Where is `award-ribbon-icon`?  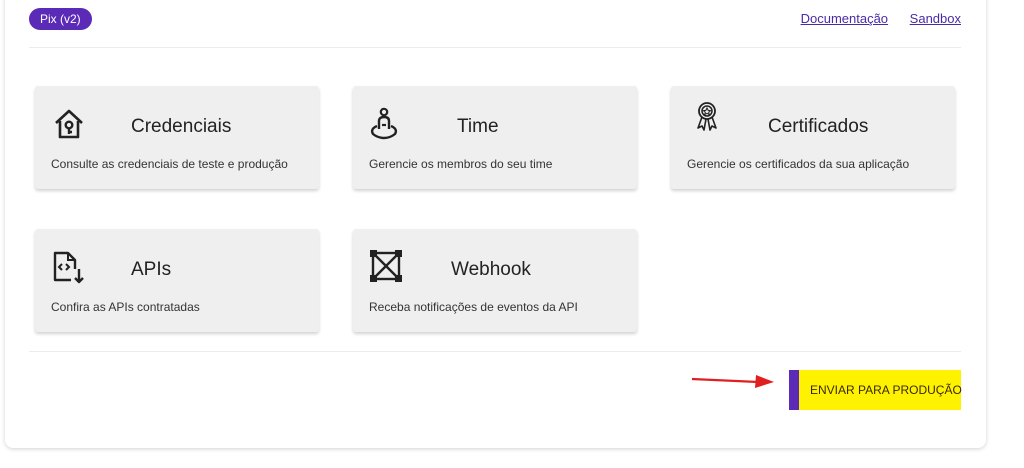 award-ribbon-icon is located at coordinates (707, 116).